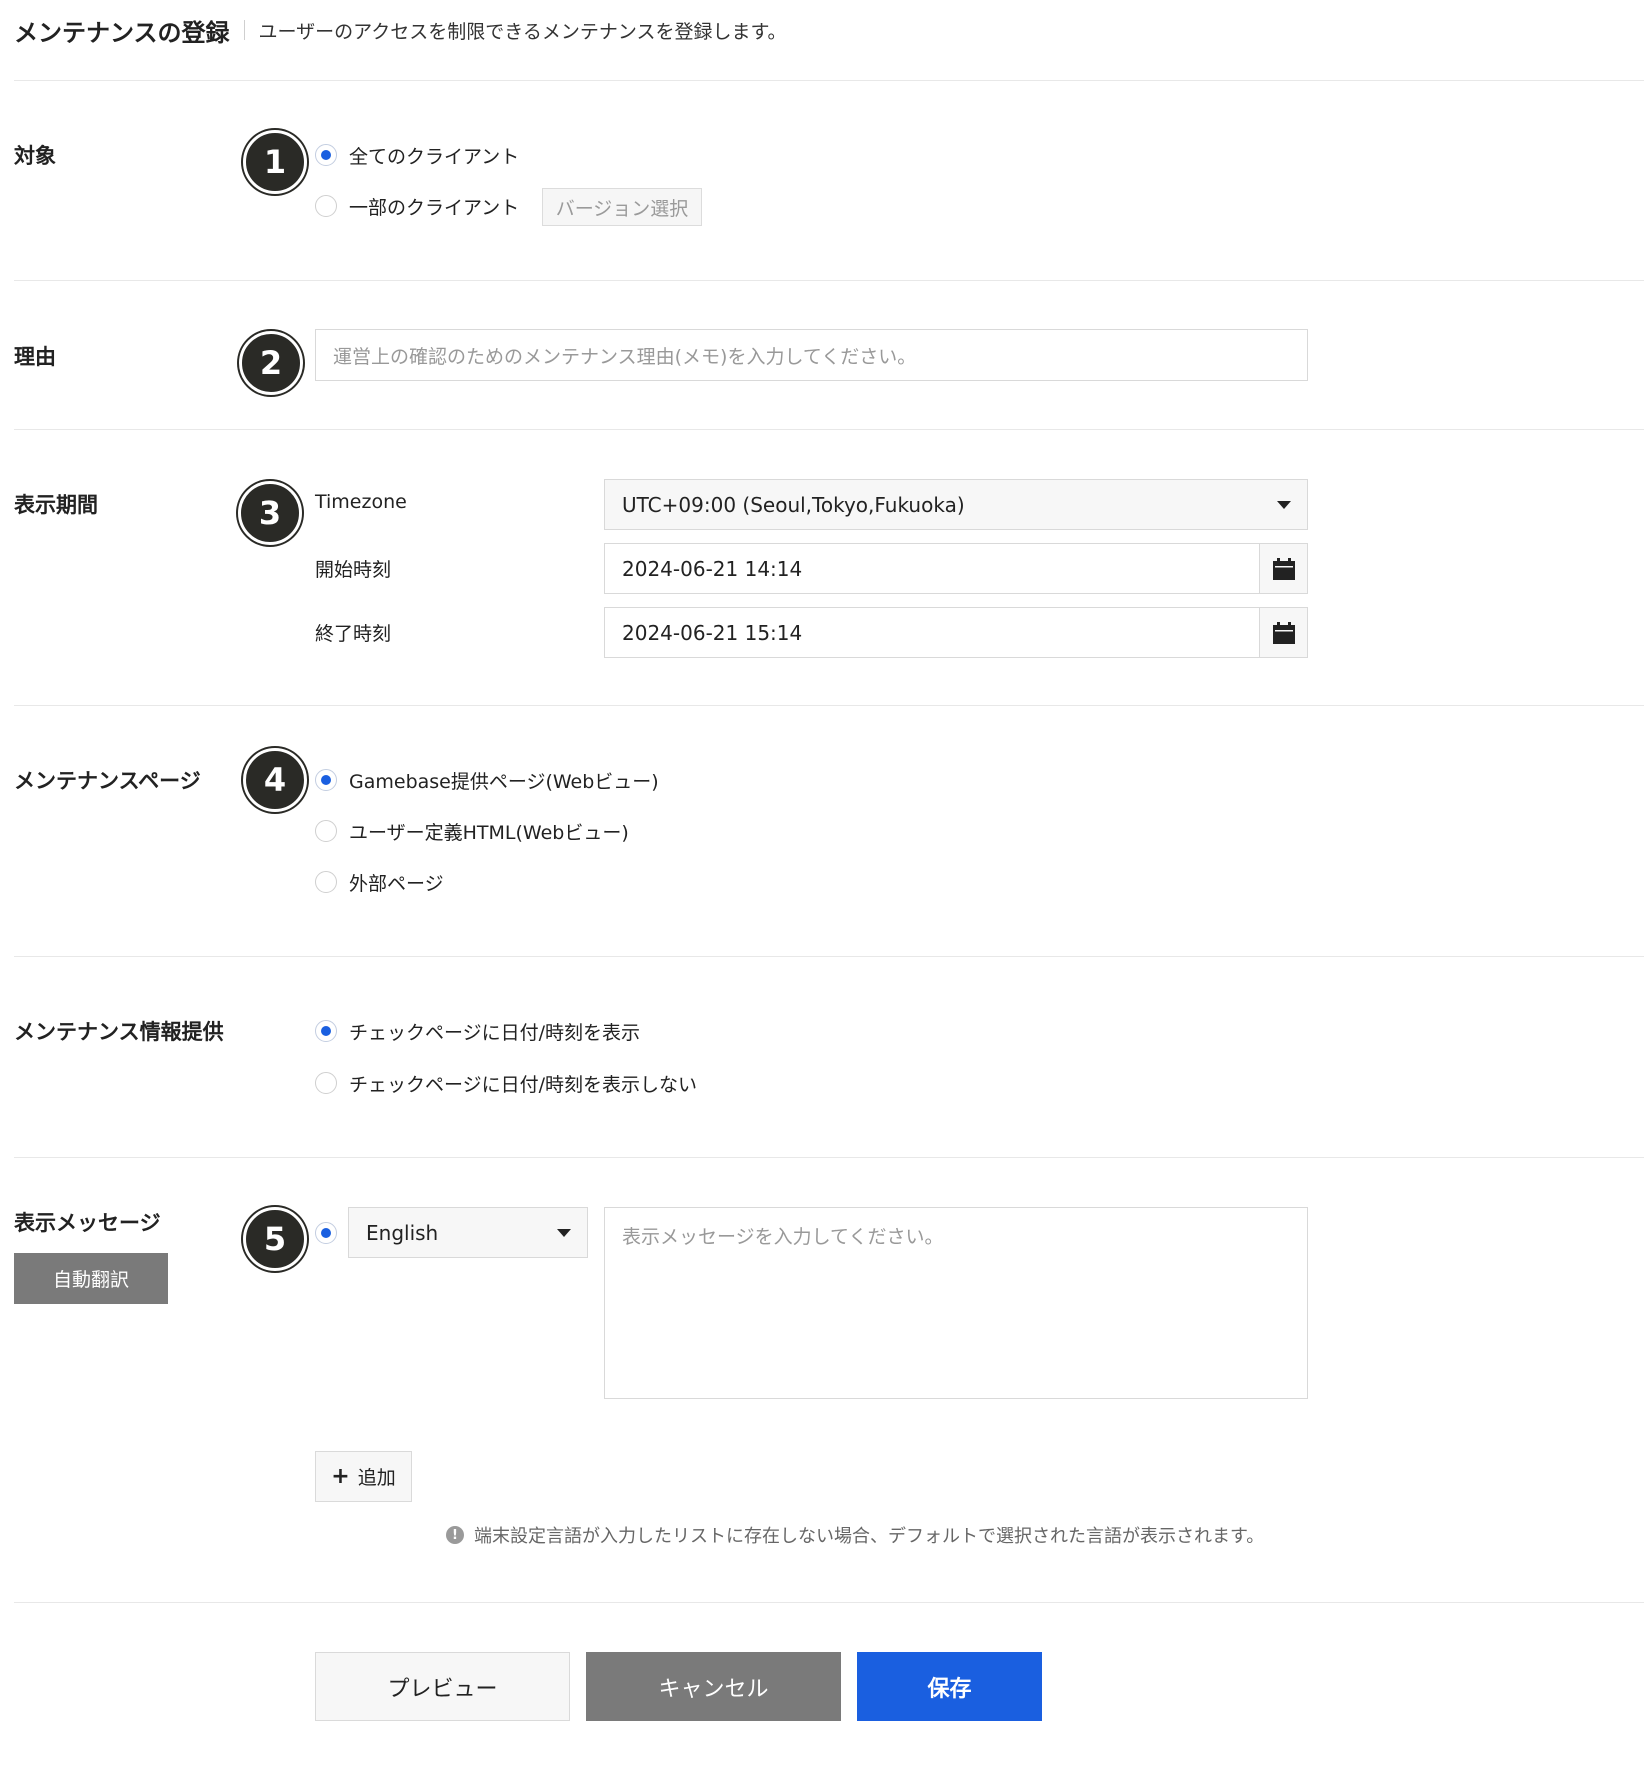  I want to click on preview-button: プレビュー, so click(442, 1686).